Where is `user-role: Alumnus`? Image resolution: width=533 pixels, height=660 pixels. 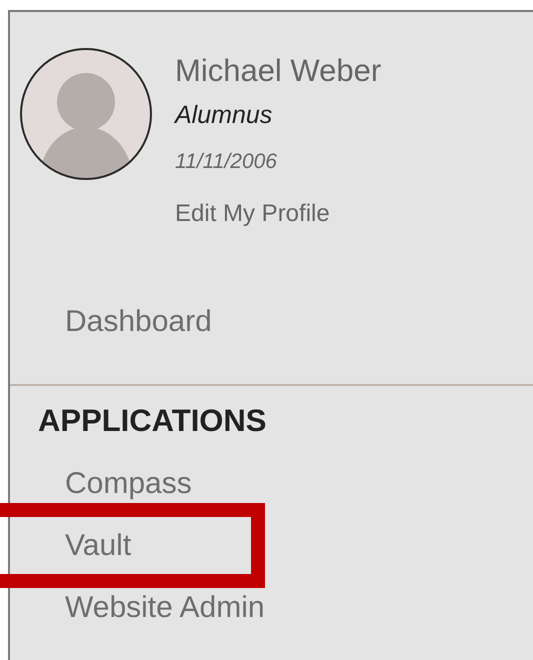 user-role: Alumnus is located at coordinates (223, 115).